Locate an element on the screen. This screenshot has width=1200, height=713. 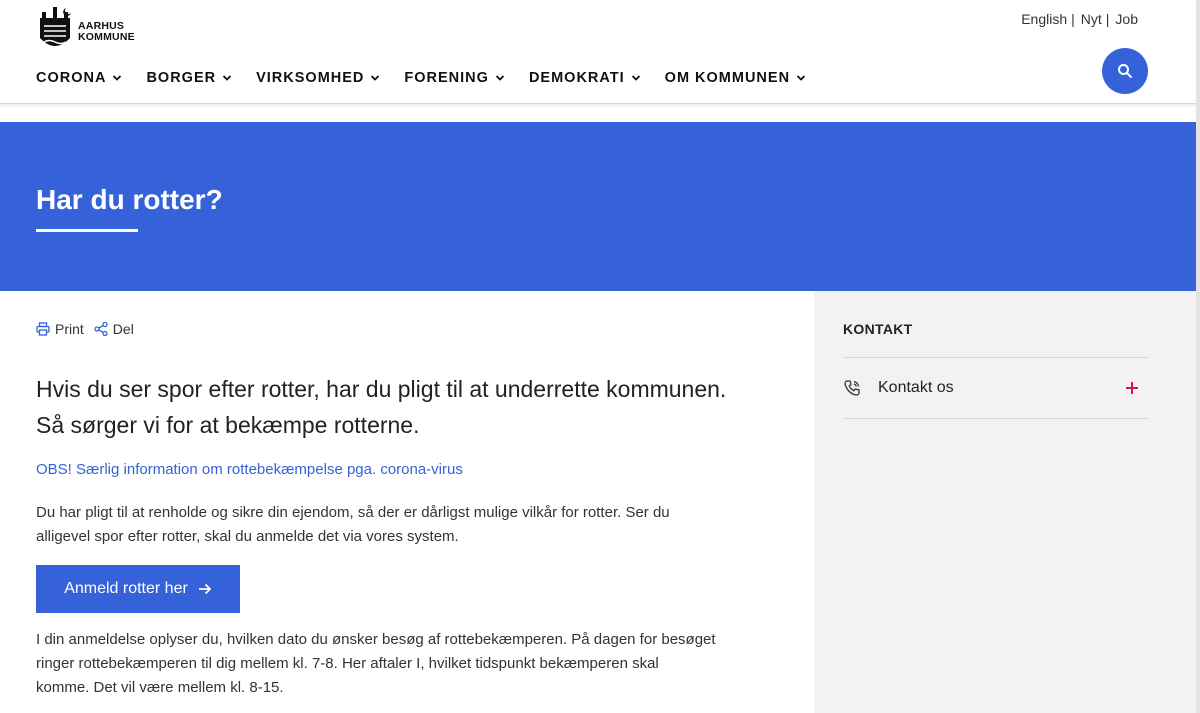
nyt-link: Nyt is located at coordinates (1091, 19).